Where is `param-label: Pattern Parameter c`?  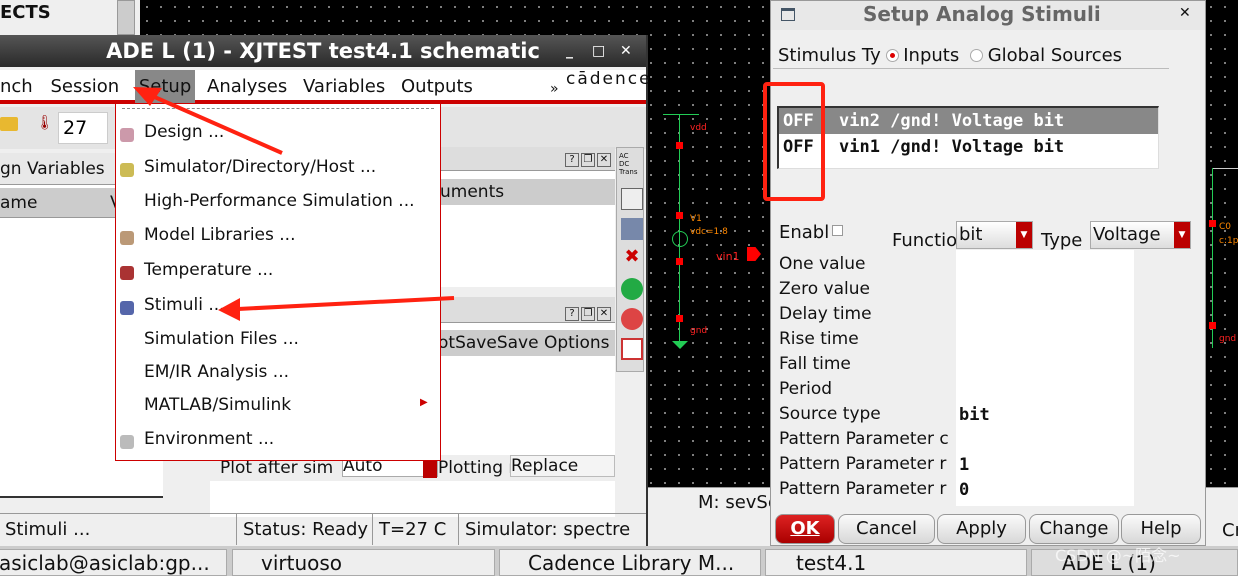 param-label: Pattern Parameter c is located at coordinates (864, 439).